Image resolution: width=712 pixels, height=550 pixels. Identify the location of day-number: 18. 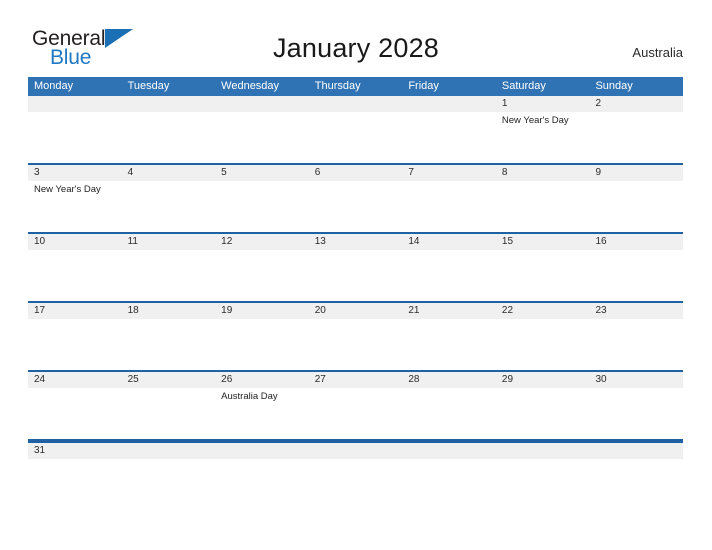
(169, 311).